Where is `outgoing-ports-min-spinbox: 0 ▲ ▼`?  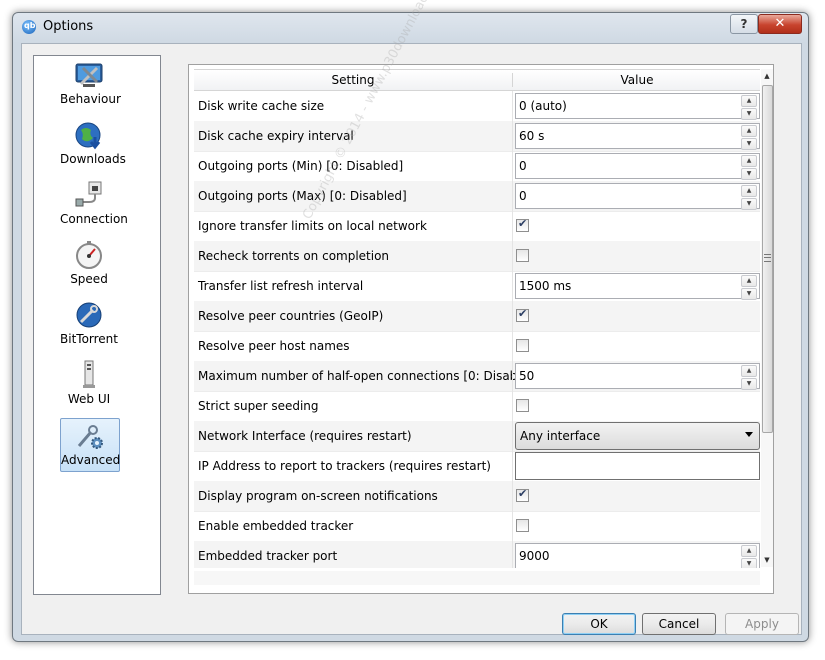 outgoing-ports-min-spinbox: 0 ▲ ▼ is located at coordinates (637, 166).